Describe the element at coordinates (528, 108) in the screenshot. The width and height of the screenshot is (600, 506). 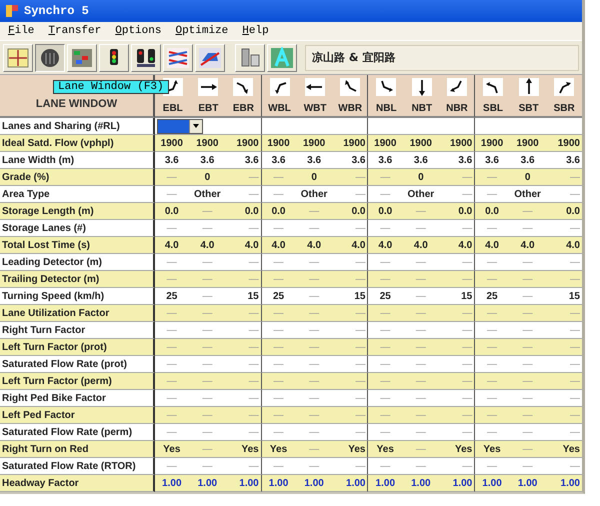
I see `column-label: SBT` at that location.